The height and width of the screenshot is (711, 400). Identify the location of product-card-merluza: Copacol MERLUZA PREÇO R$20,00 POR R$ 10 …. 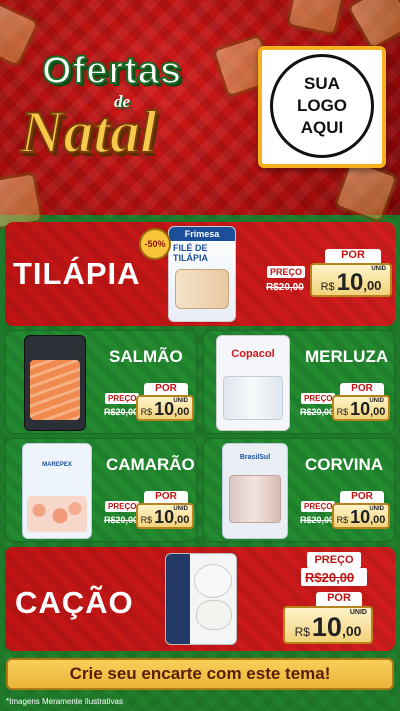
(299, 382).